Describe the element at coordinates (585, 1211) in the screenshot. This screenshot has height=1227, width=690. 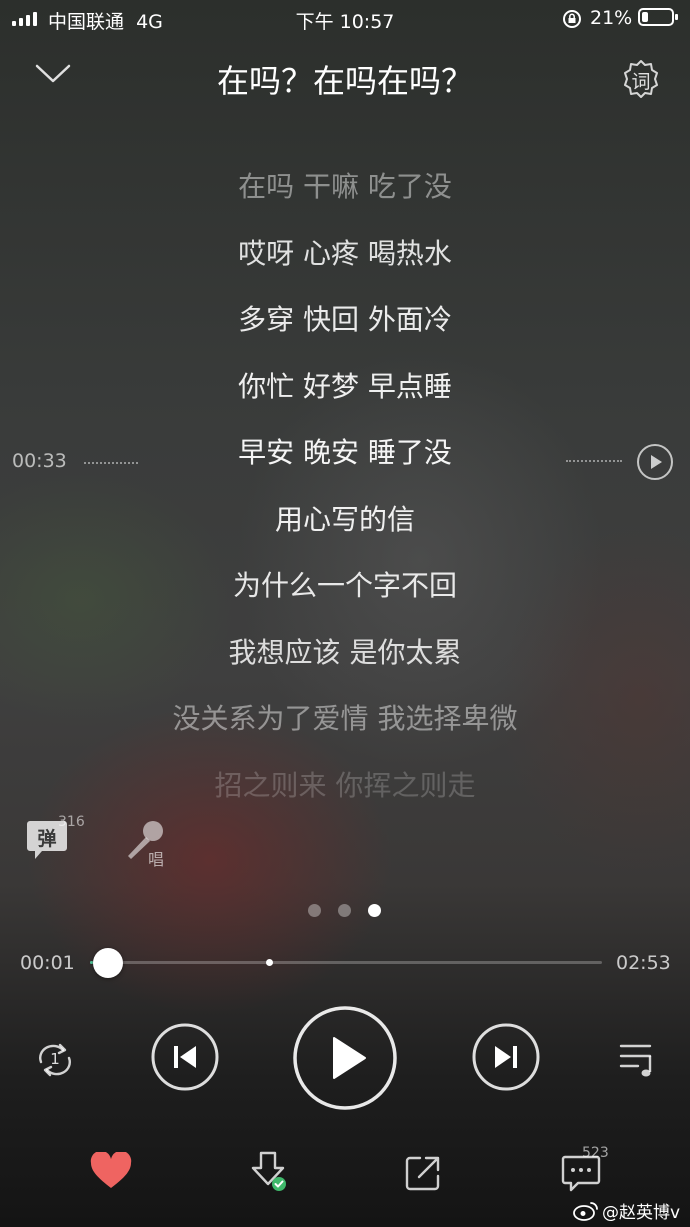
I see `weibo-icon` at that location.